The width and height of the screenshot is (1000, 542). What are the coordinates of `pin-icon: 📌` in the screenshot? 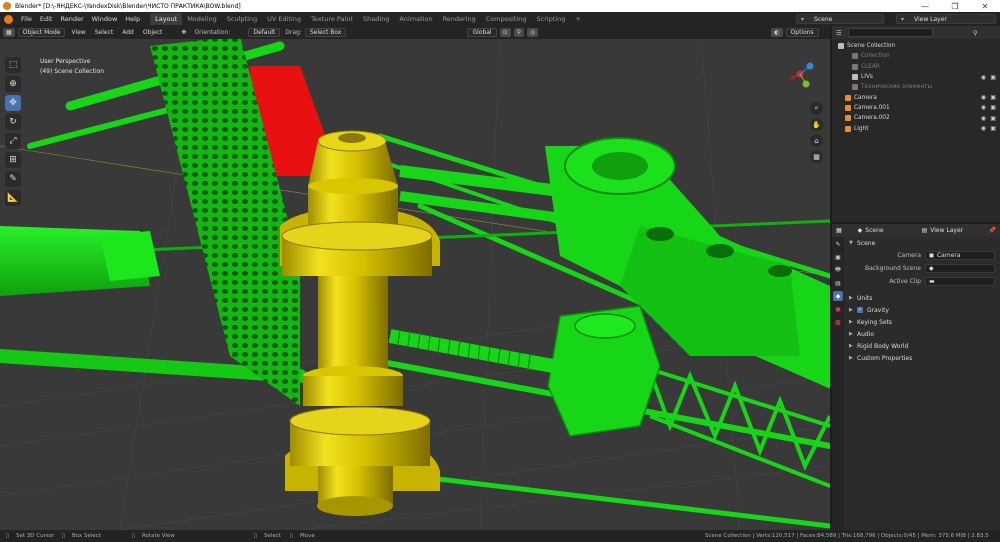 It's located at (992, 230).